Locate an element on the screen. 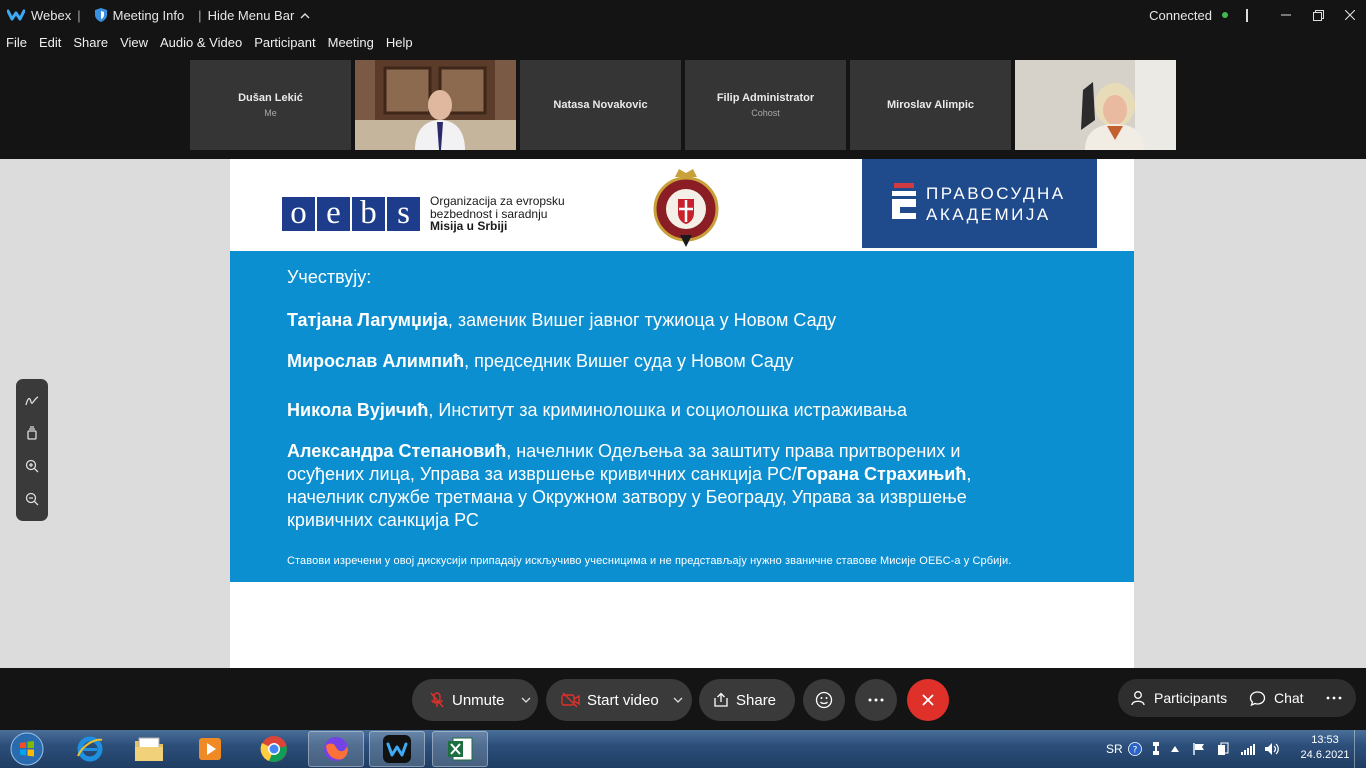  tray-device is located at coordinates (1223, 749).